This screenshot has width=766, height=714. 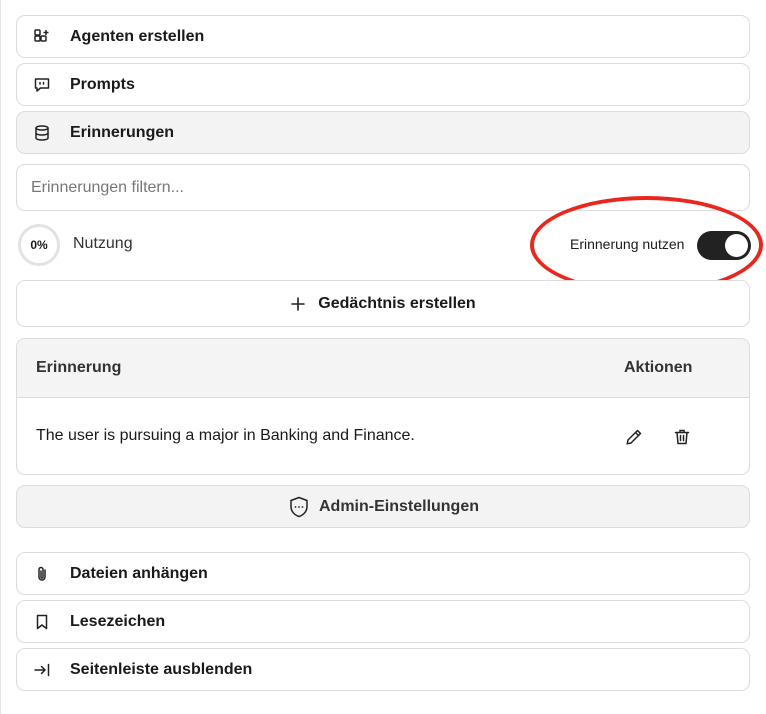 What do you see at coordinates (137, 36) in the screenshot?
I see `nav-label: Agenten erstellen` at bounding box center [137, 36].